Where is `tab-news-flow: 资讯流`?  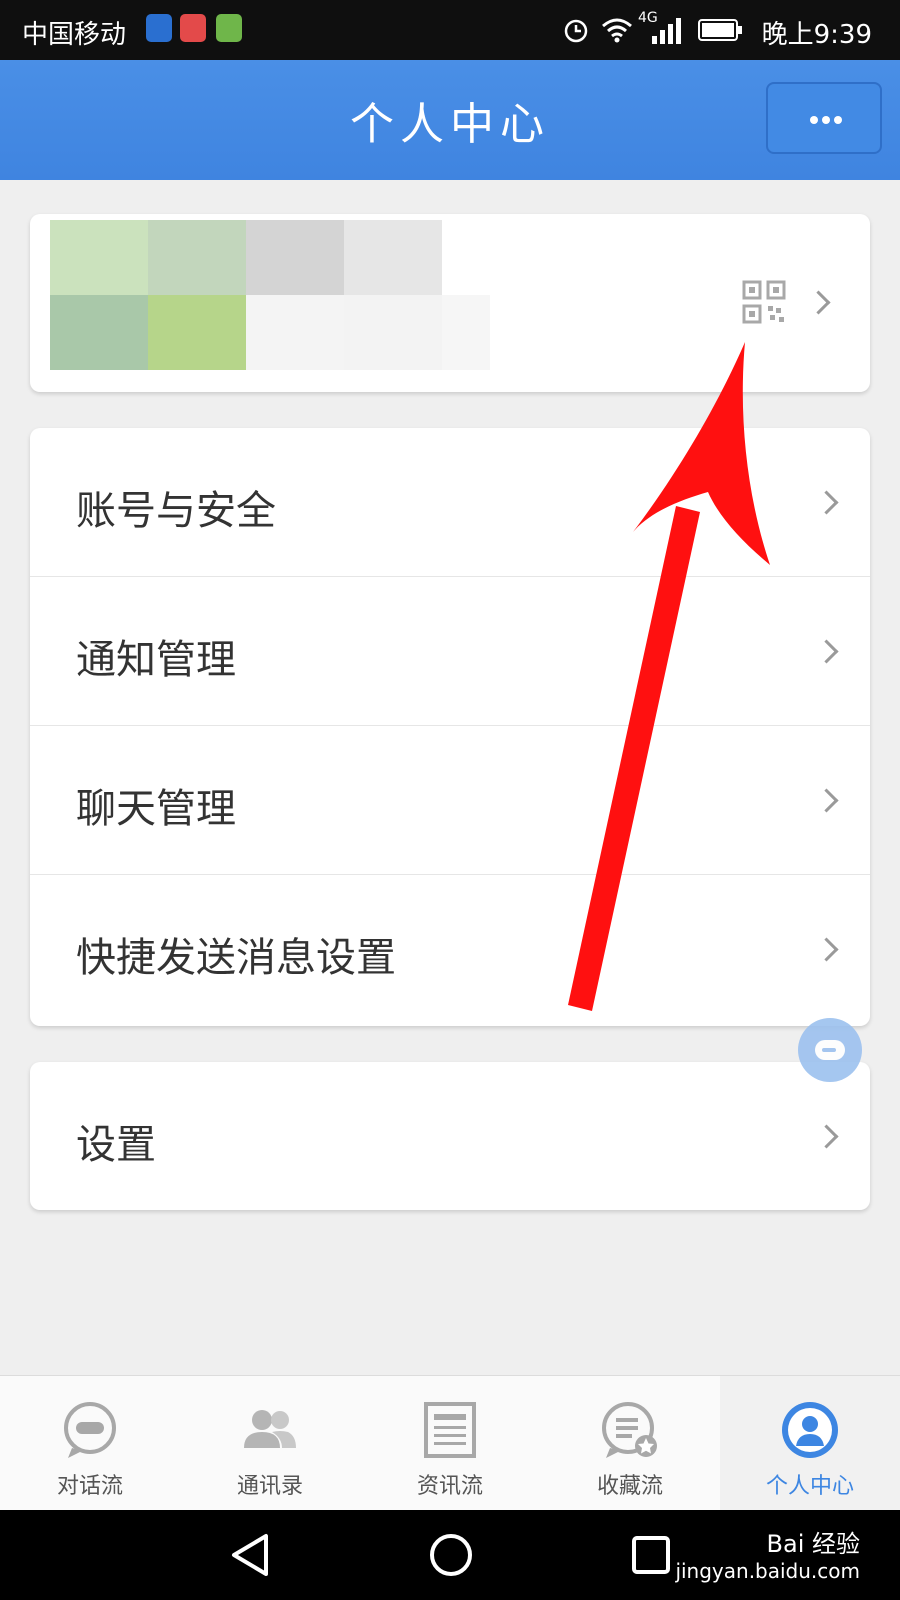 tab-news-flow: 资讯流 is located at coordinates (450, 1443).